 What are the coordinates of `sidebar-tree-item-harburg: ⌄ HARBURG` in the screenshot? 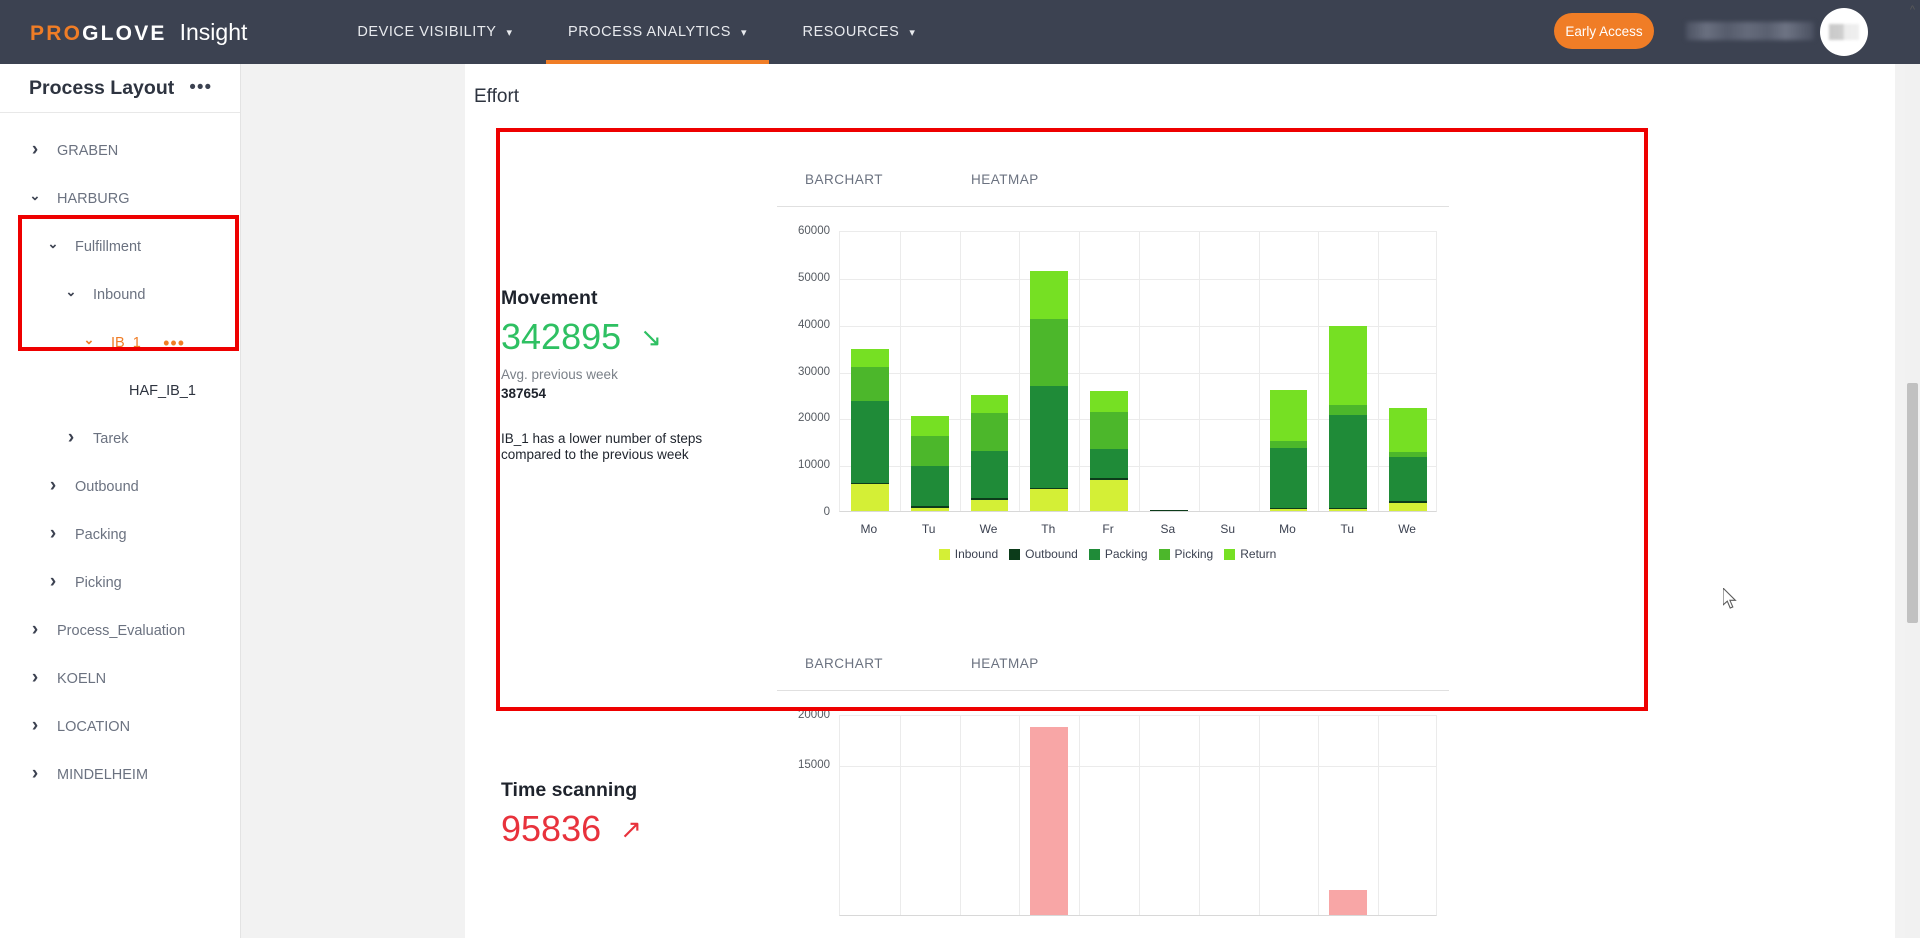 It's located at (120, 199).